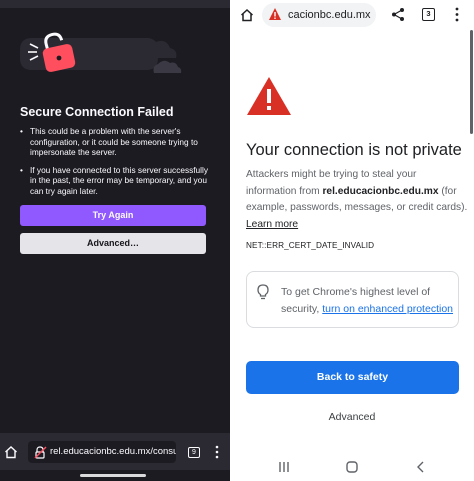 Image resolution: width=474 pixels, height=481 pixels. I want to click on warning-triangle-icon, so click(269, 96).